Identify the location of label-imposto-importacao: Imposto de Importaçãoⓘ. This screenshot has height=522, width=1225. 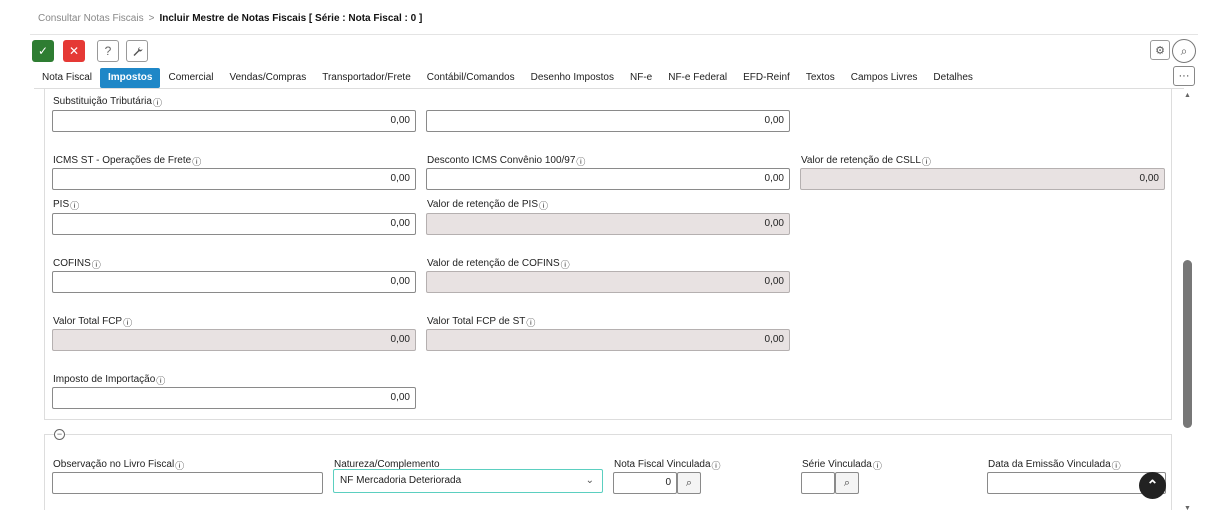
(109, 380).